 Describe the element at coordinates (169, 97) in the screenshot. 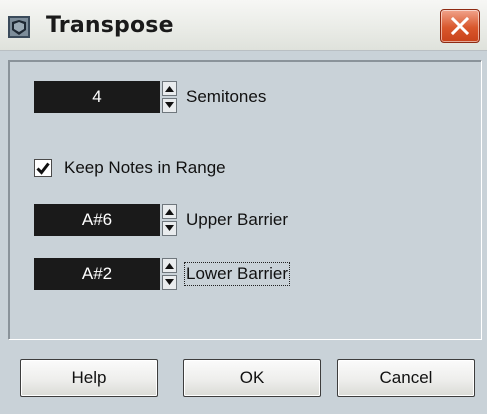

I see `semitones-spinner` at that location.